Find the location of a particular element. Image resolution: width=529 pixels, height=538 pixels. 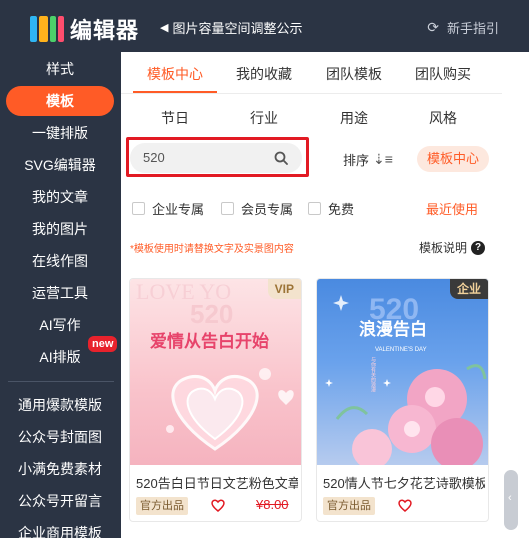

sidebar-item-label: 我的文章 is located at coordinates (60, 197).